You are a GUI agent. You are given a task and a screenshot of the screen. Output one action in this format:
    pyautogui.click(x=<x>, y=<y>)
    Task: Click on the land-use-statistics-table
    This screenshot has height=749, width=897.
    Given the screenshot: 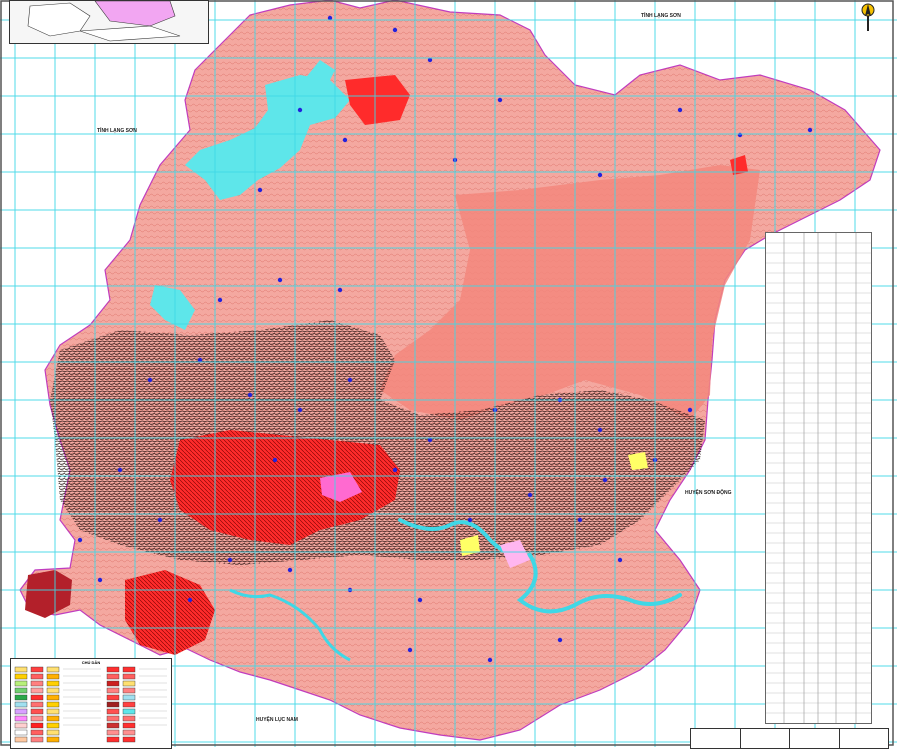 What is the action you would take?
    pyautogui.click(x=818, y=478)
    